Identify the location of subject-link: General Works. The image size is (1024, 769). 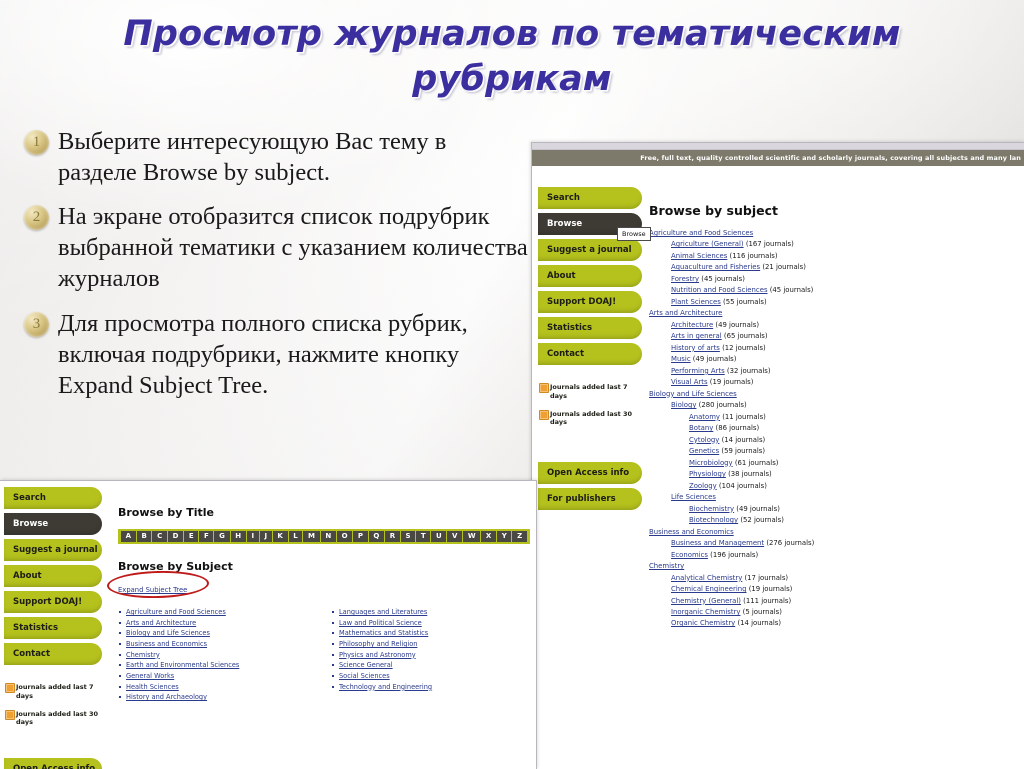
(150, 676).